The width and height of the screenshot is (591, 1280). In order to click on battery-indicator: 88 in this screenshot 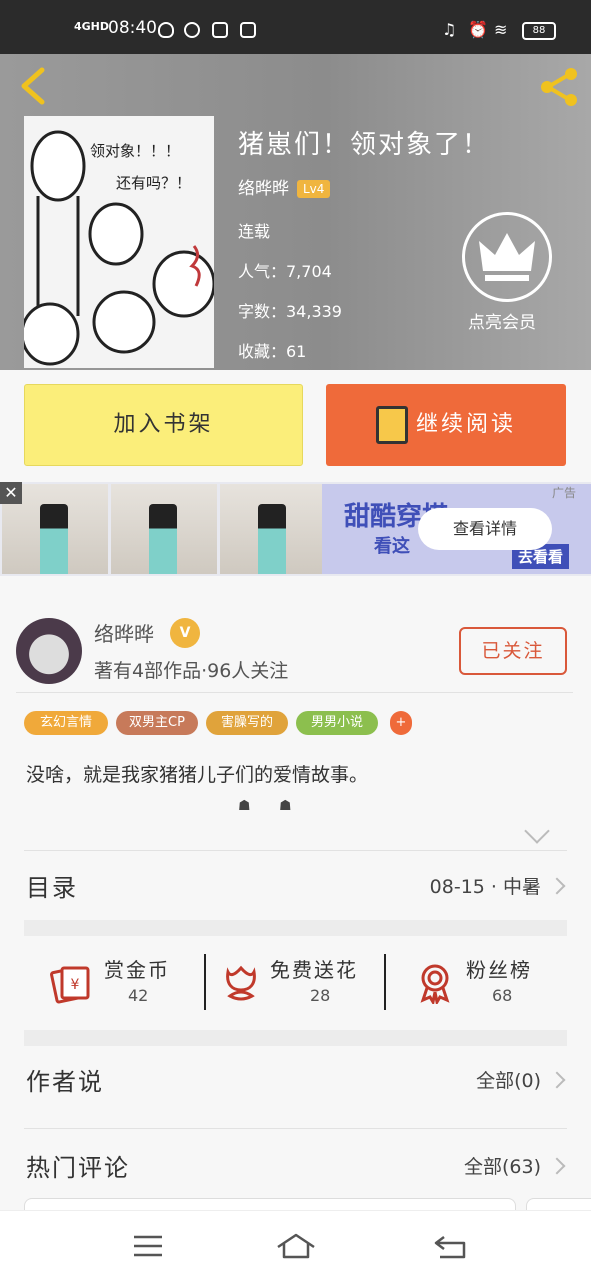, I will do `click(539, 31)`.